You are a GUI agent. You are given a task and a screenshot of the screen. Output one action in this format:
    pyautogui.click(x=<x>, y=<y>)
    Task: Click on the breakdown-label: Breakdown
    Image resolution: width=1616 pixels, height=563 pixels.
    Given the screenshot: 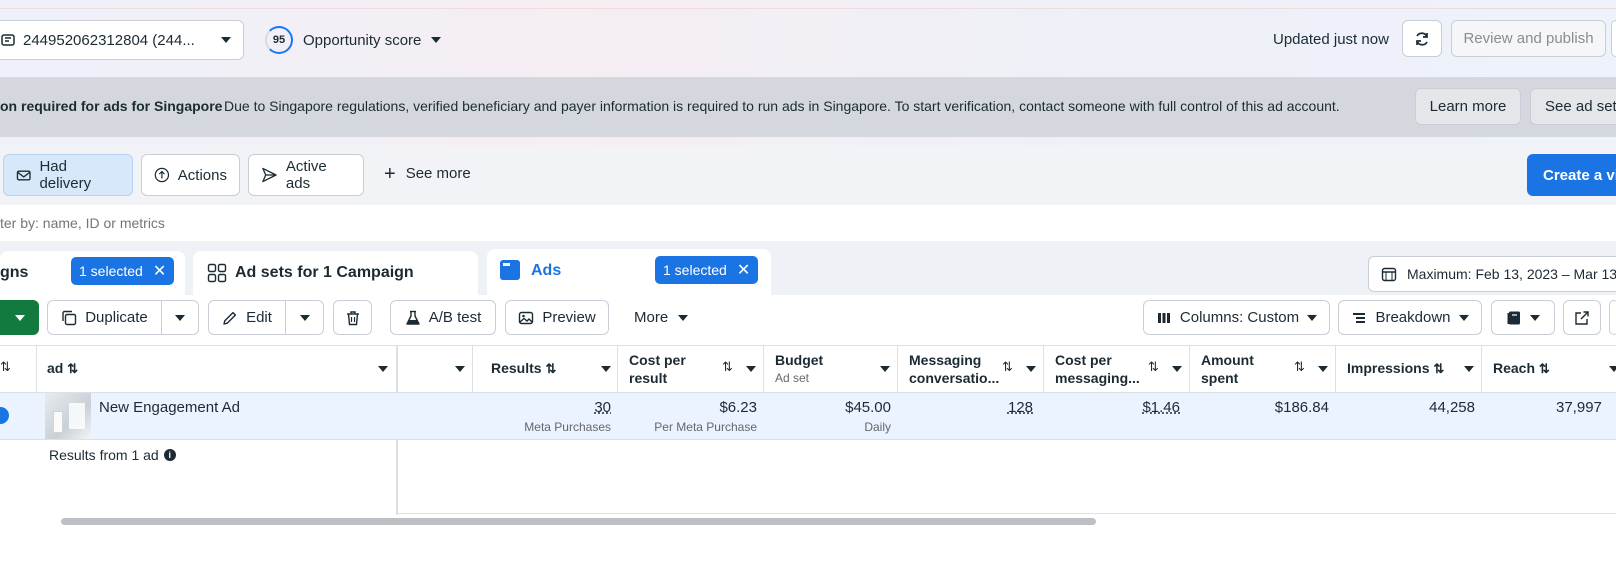 What is the action you would take?
    pyautogui.click(x=1413, y=317)
    